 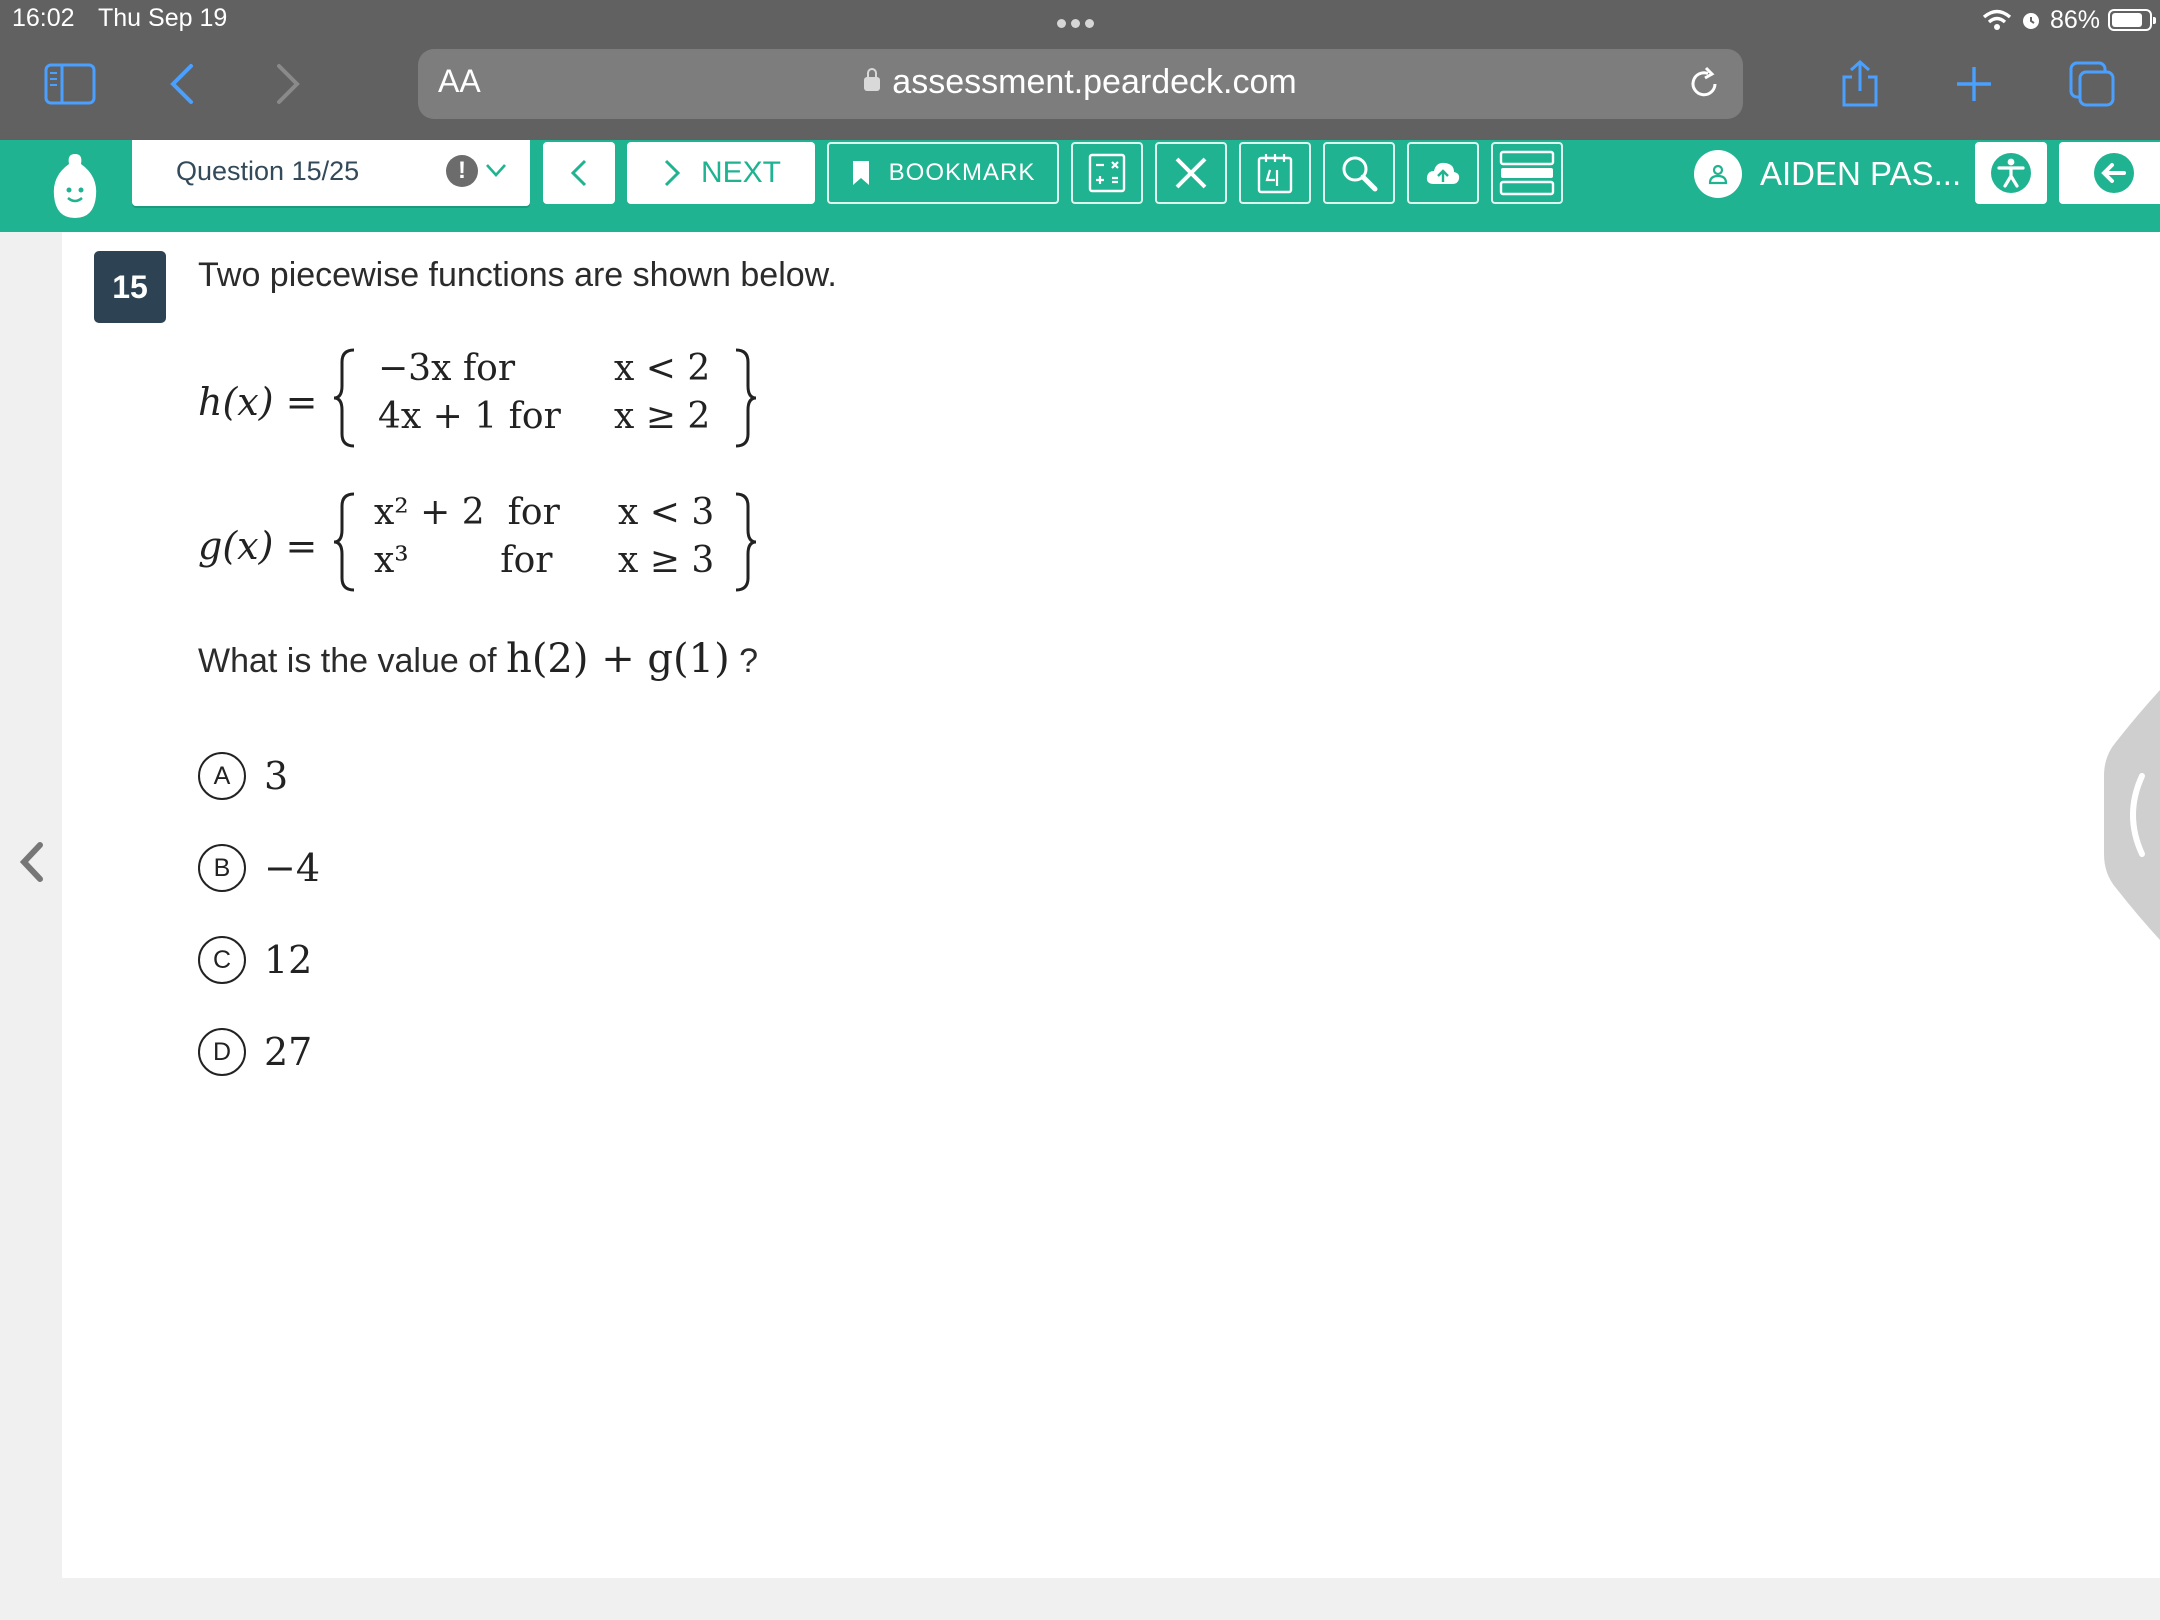 What do you see at coordinates (288, 1052) in the screenshot?
I see `option-d-value: 27` at bounding box center [288, 1052].